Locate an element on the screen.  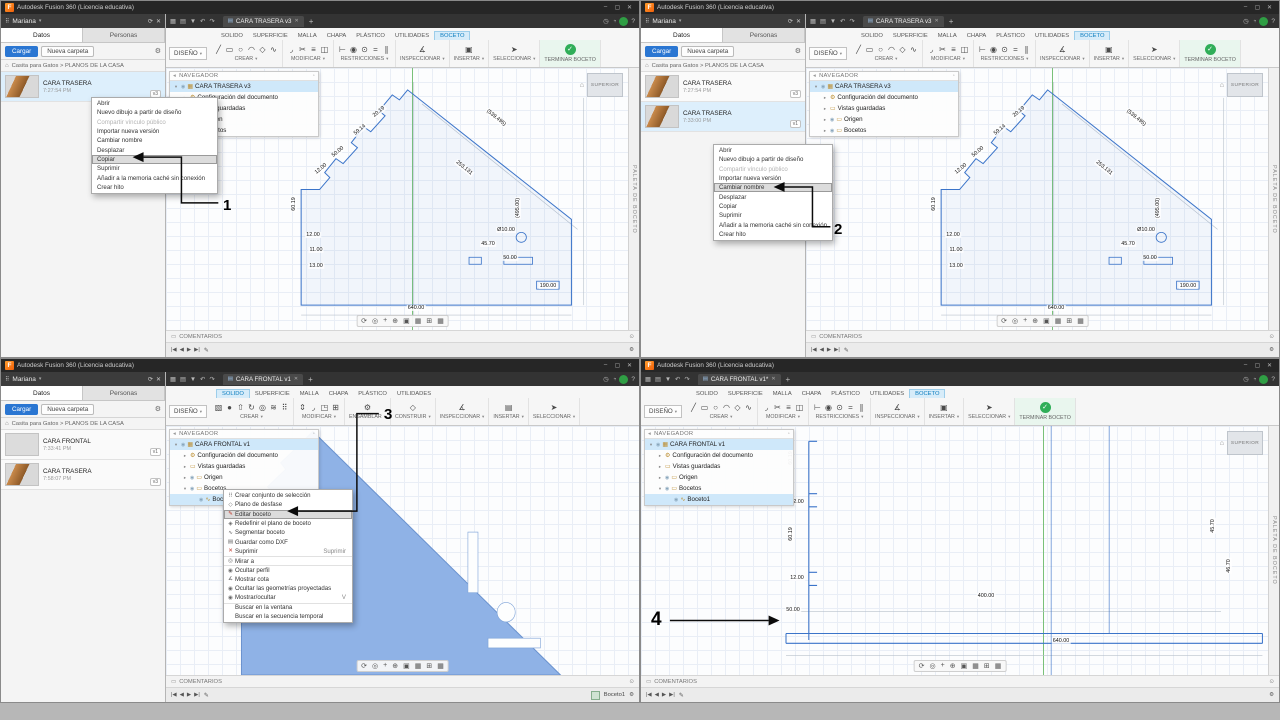
expand-arrow-icon: ▸ is located at coordinates (825, 120).